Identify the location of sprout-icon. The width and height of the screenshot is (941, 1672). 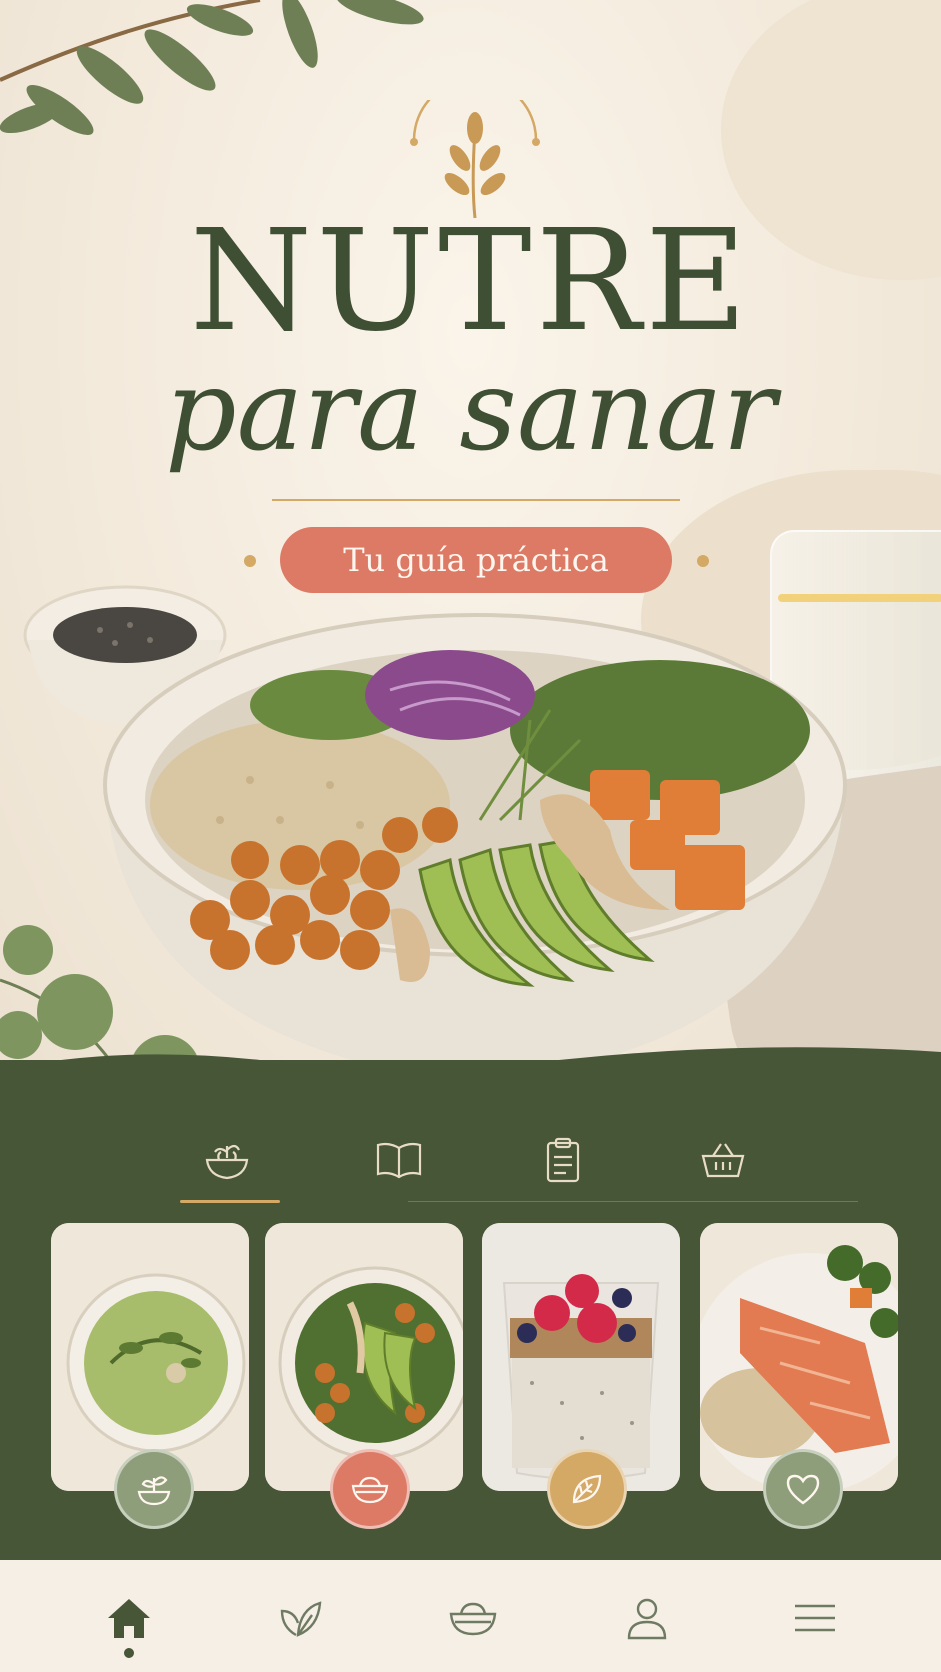
(154, 1491).